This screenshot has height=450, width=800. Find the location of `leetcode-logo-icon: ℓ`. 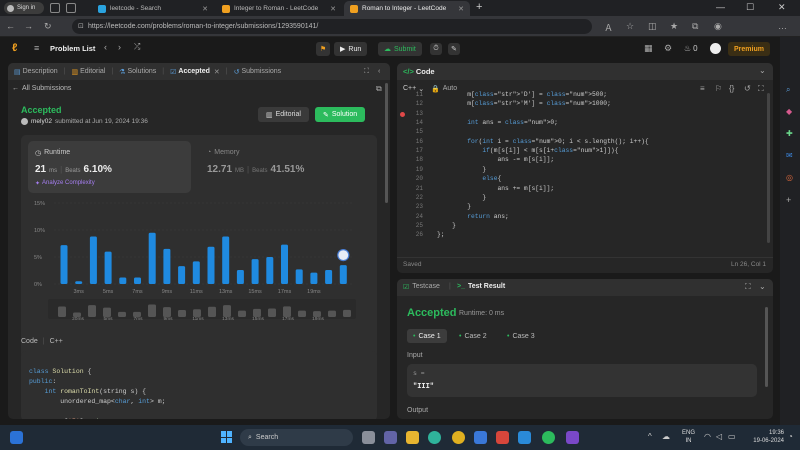

leetcode-logo-icon: ℓ is located at coordinates (14, 48).